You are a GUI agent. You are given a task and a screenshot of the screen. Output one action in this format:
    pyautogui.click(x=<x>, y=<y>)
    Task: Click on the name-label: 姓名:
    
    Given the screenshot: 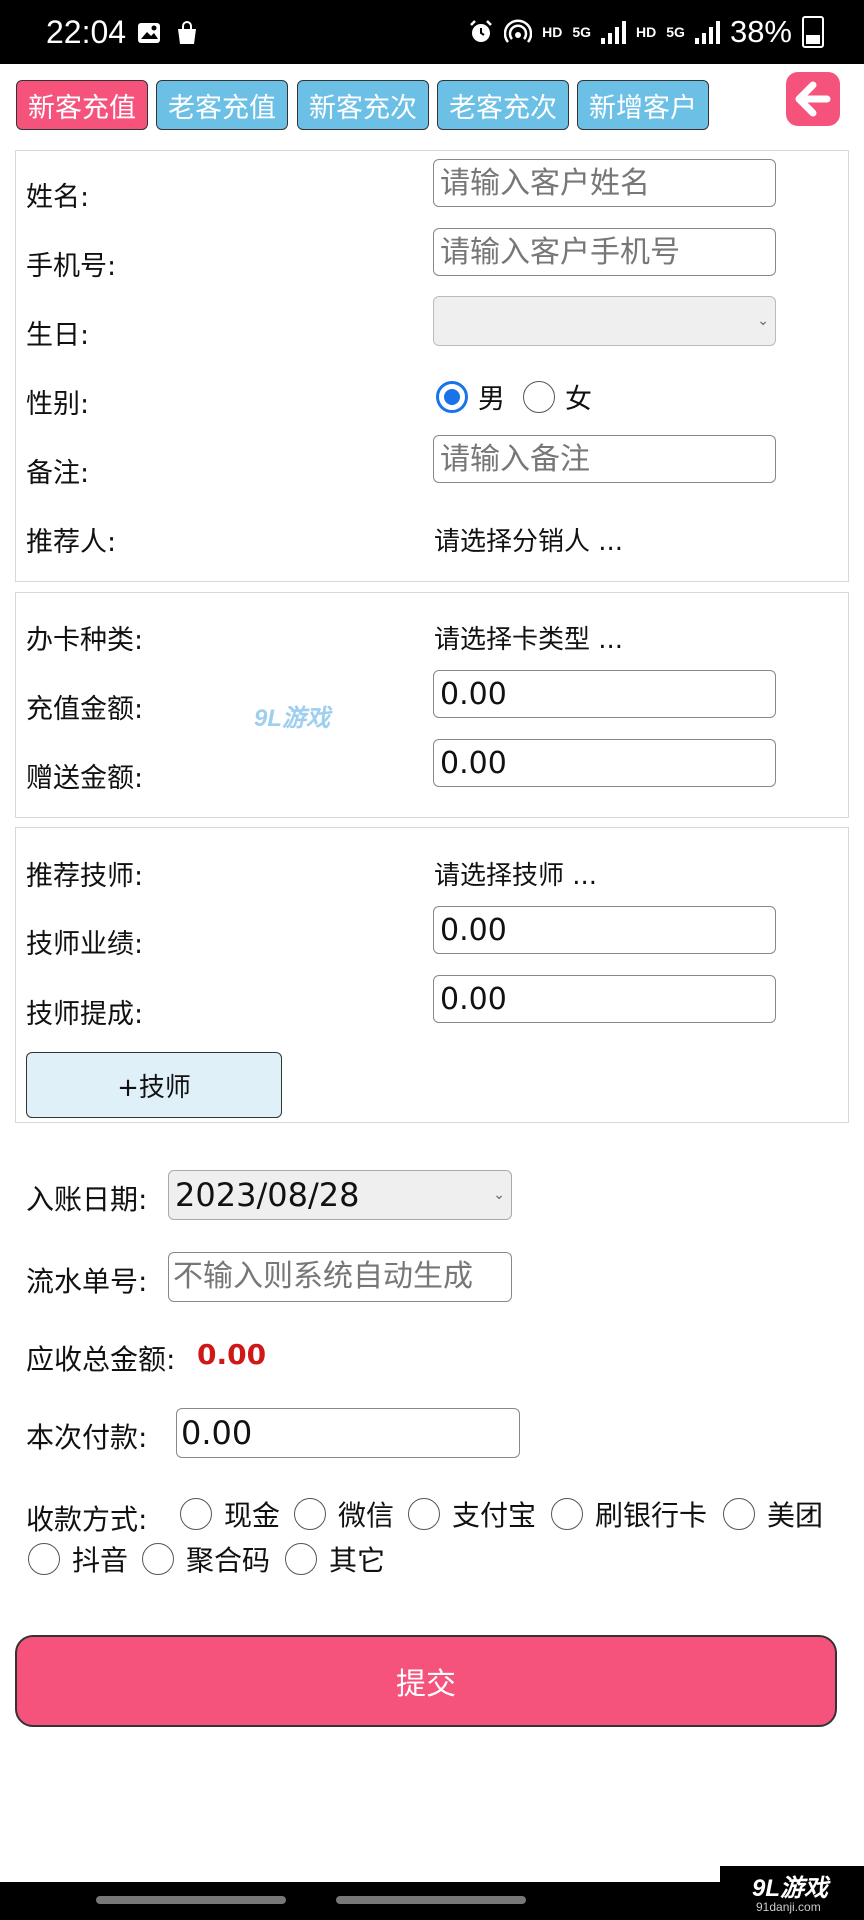 What is the action you would take?
    pyautogui.click(x=58, y=197)
    